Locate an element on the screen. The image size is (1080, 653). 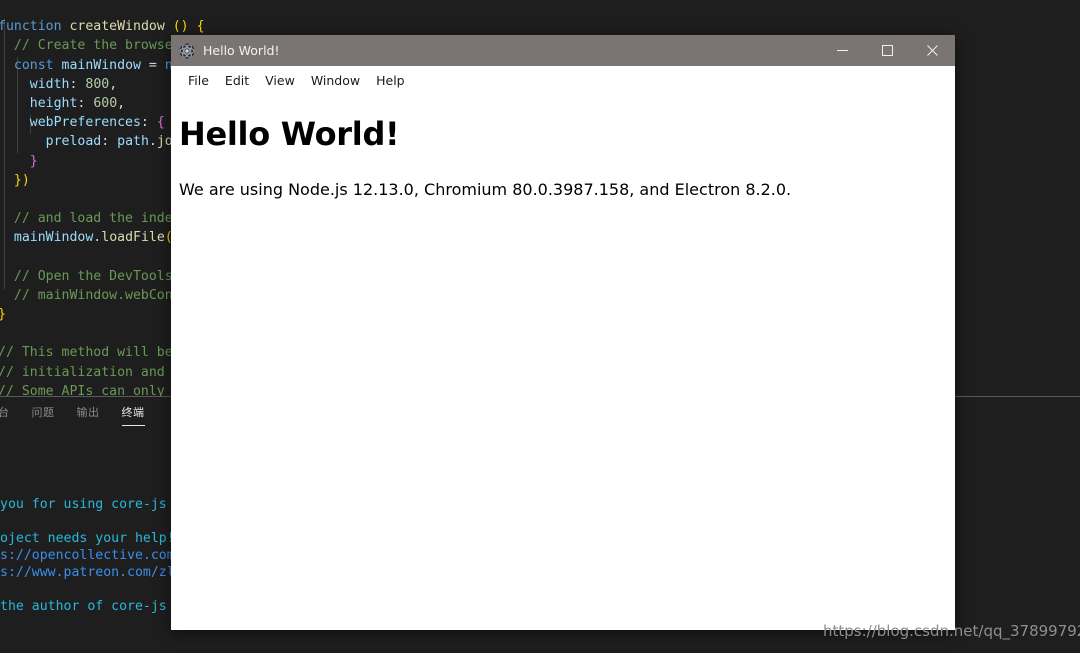
close-icon is located at coordinates (932, 50).